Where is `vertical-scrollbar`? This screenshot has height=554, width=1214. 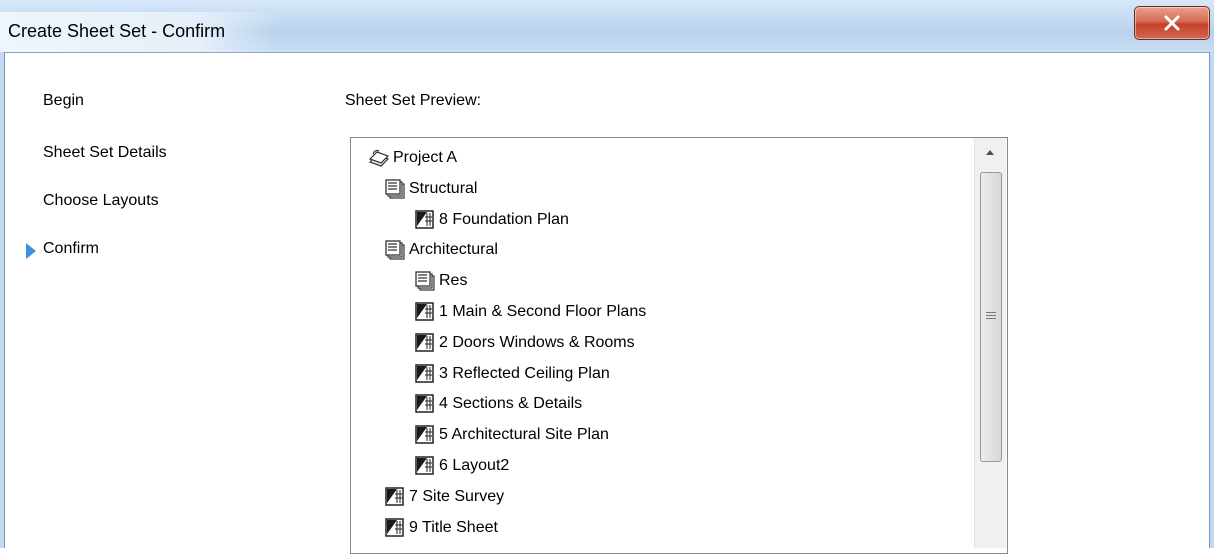
vertical-scrollbar is located at coordinates (990, 343).